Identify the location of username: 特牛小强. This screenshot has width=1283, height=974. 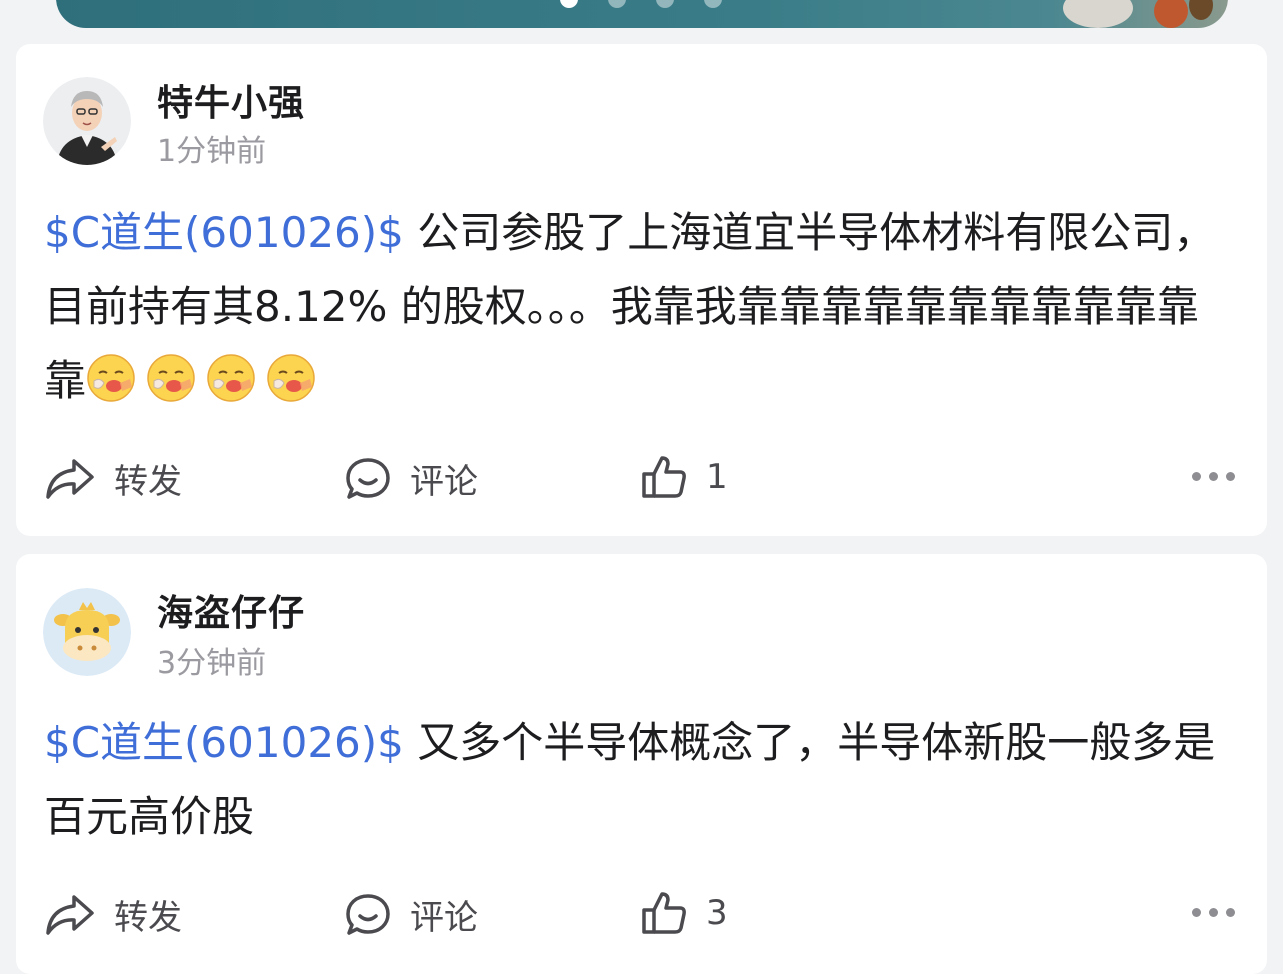
(231, 100).